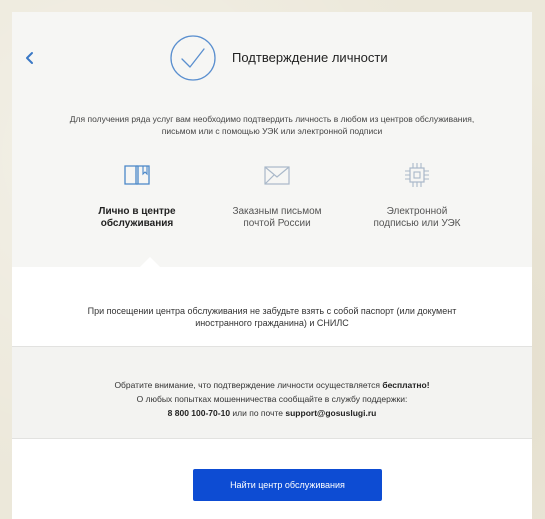 Image resolution: width=545 pixels, height=519 pixels. Describe the element at coordinates (193, 58) in the screenshot. I see `check-circle-icon` at that location.